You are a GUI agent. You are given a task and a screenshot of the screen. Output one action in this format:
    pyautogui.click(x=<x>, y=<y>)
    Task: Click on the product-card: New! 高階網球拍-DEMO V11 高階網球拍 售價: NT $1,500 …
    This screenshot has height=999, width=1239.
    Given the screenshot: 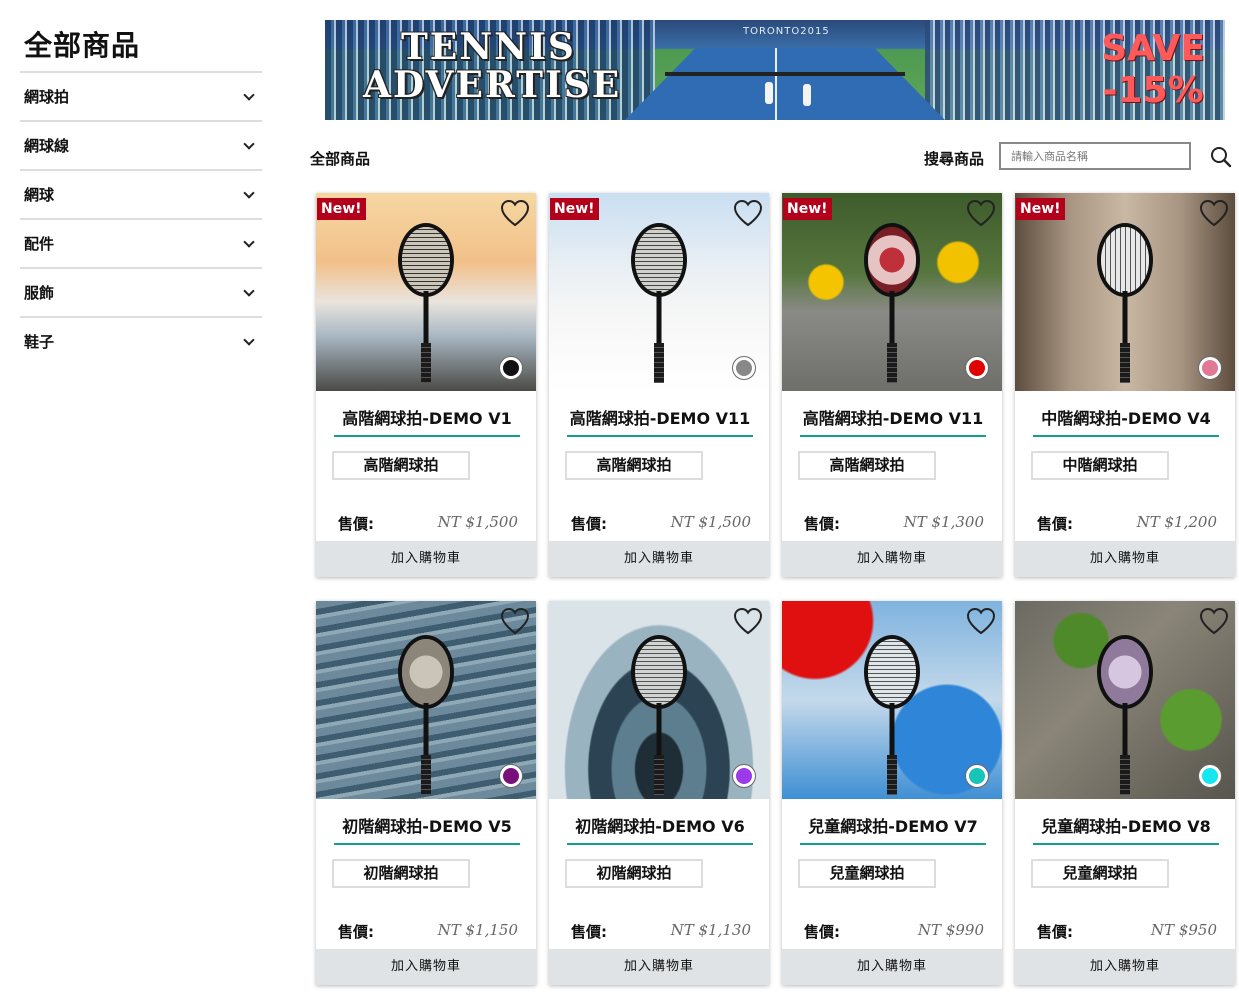 What is the action you would take?
    pyautogui.click(x=659, y=385)
    